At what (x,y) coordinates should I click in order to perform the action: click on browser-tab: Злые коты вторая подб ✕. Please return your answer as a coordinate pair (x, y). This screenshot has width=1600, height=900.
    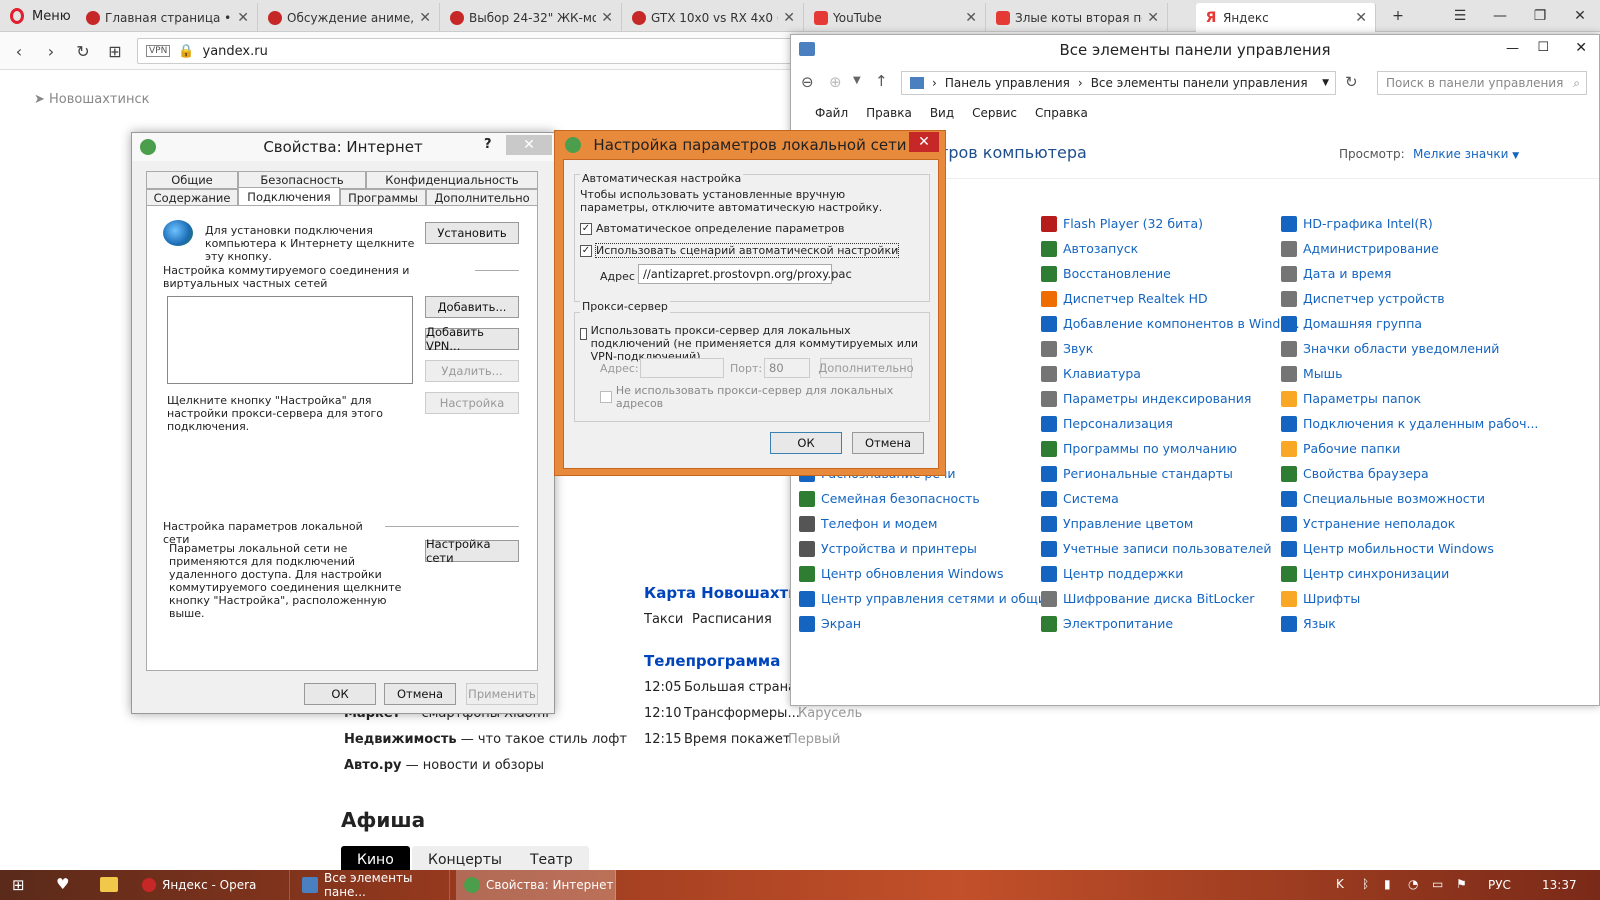
    Looking at the image, I should click on (1078, 17).